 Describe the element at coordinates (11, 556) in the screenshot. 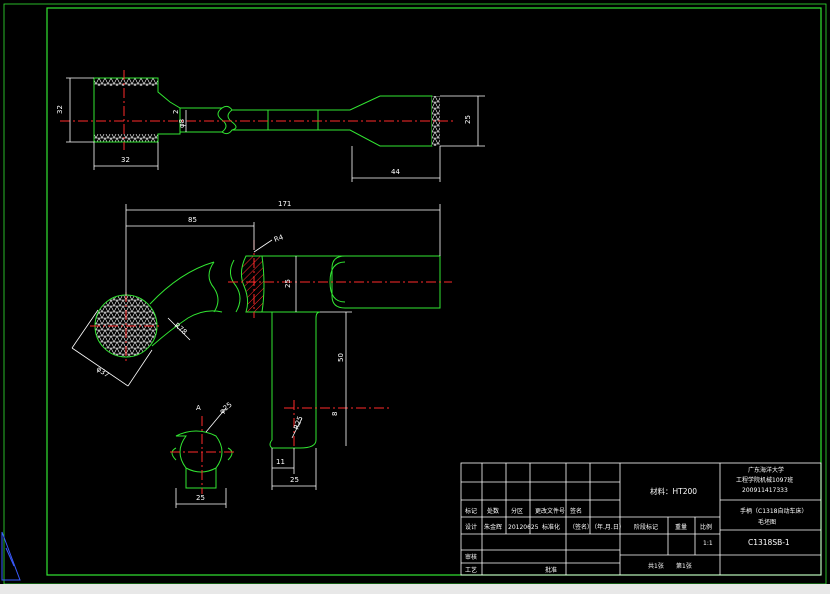

I see `ucs-icon` at that location.